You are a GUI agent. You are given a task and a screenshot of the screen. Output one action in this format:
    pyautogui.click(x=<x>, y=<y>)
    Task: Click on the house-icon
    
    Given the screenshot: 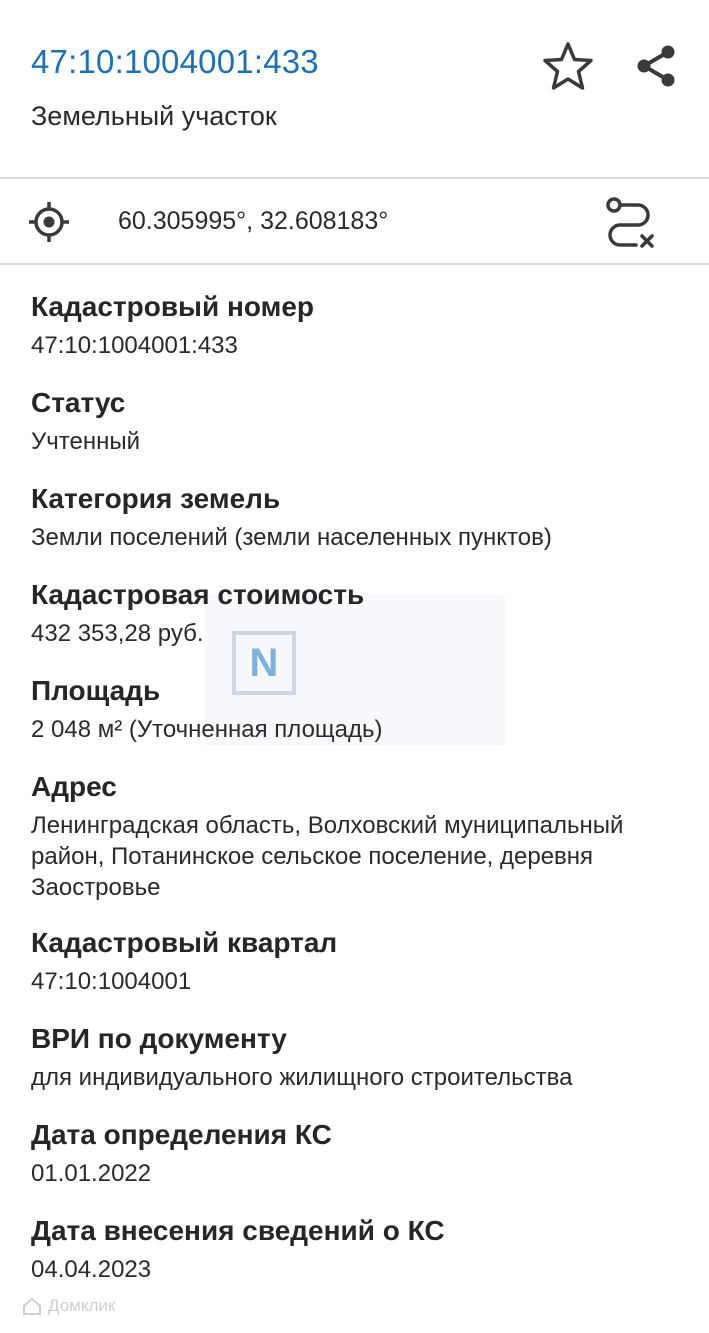 What is the action you would take?
    pyautogui.click(x=32, y=1306)
    